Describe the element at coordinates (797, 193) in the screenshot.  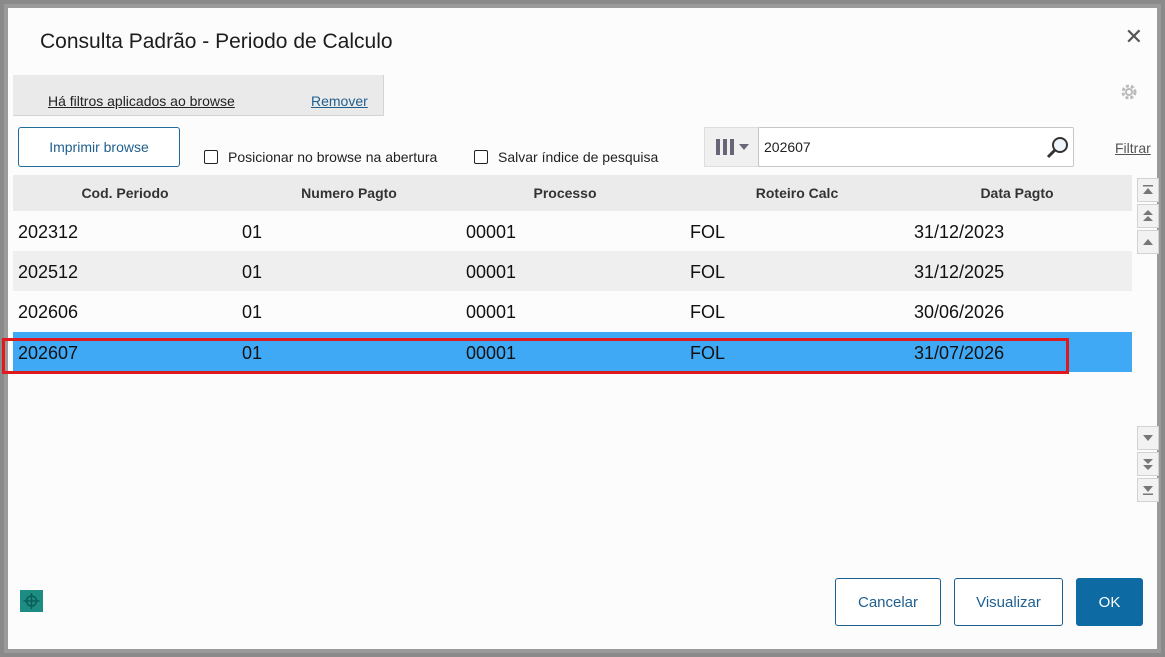
I see `column-header: Roteiro Calc` at that location.